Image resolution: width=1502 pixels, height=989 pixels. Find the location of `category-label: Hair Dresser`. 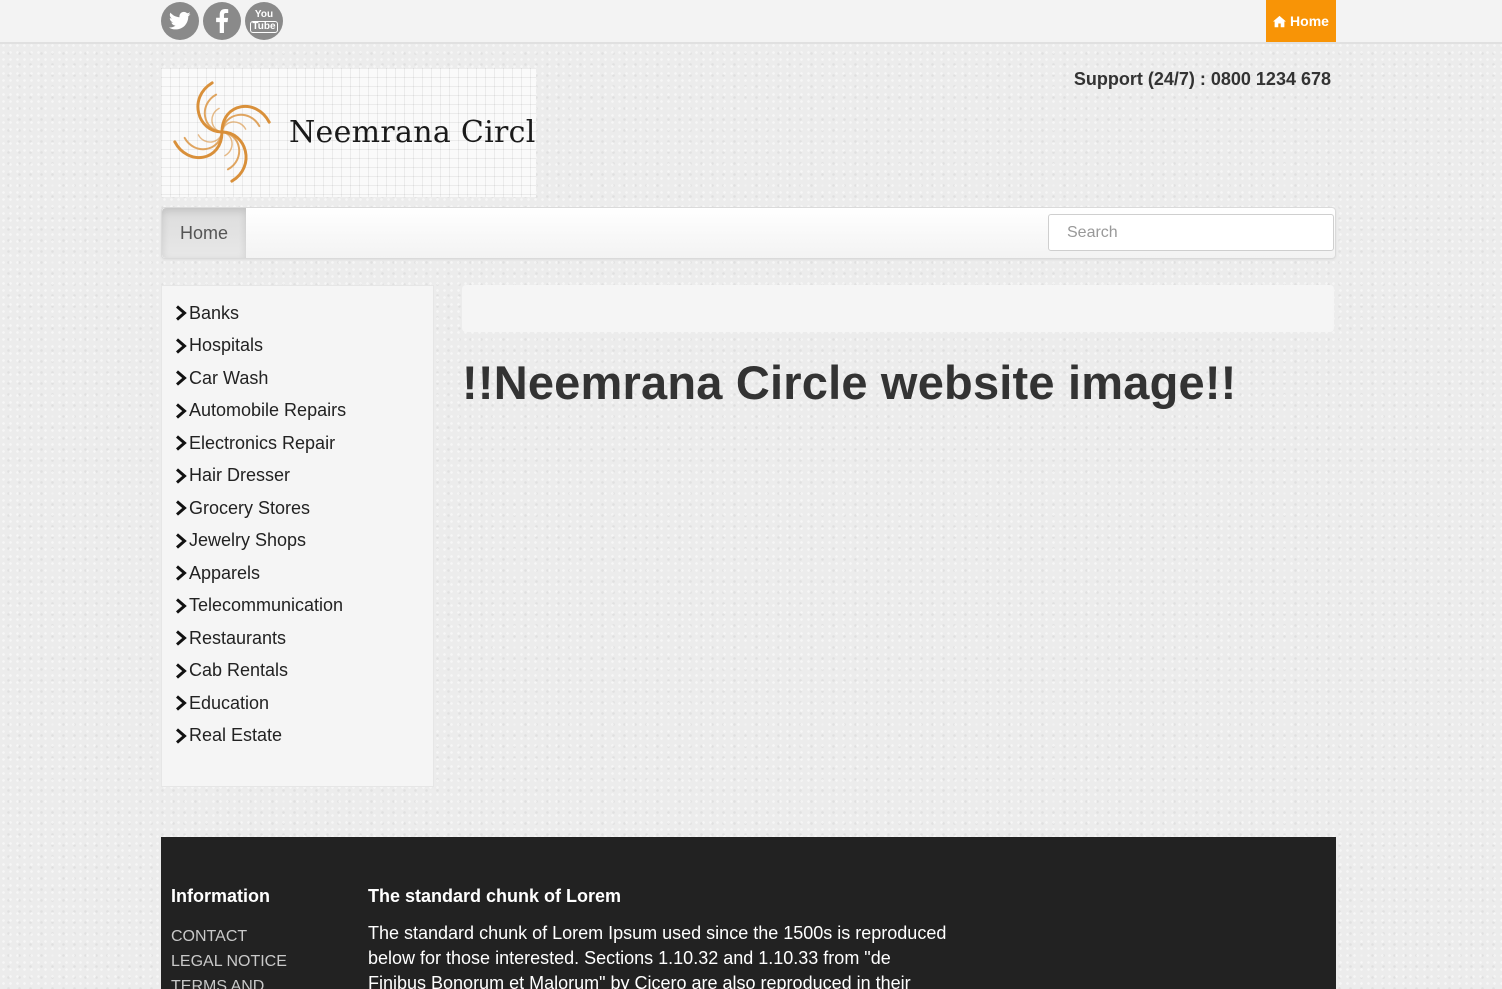

category-label: Hair Dresser is located at coordinates (240, 475).